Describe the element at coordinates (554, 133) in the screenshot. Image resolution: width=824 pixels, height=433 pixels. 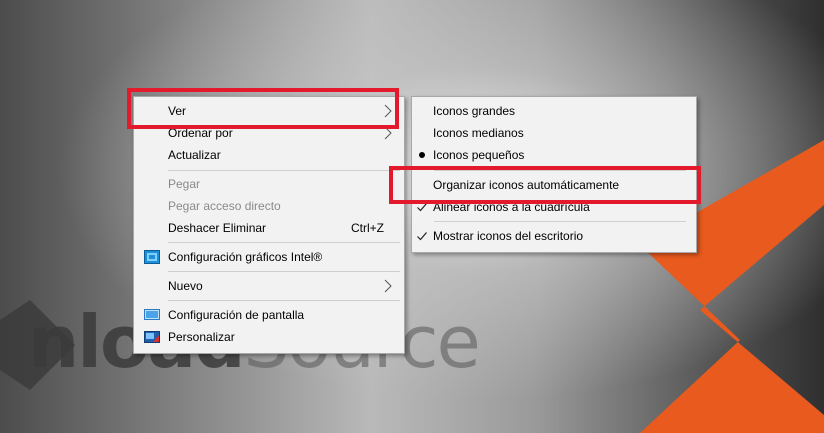
I see `submenu-item-iconos-medianos: Iconos medianos` at that location.